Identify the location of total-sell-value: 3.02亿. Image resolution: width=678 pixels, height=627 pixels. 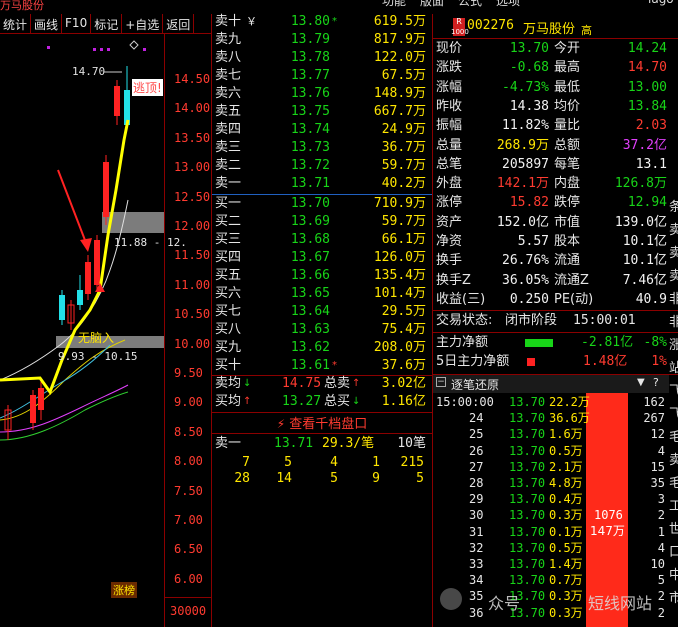
(403, 383).